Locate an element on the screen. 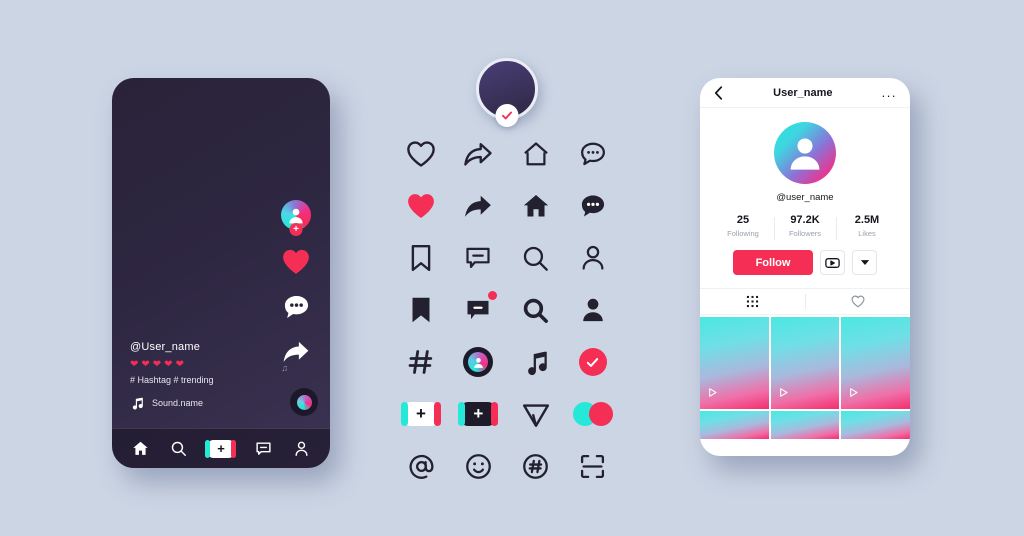 This screenshot has height=536, width=1024. stat-value: 97.2K is located at coordinates (805, 220).